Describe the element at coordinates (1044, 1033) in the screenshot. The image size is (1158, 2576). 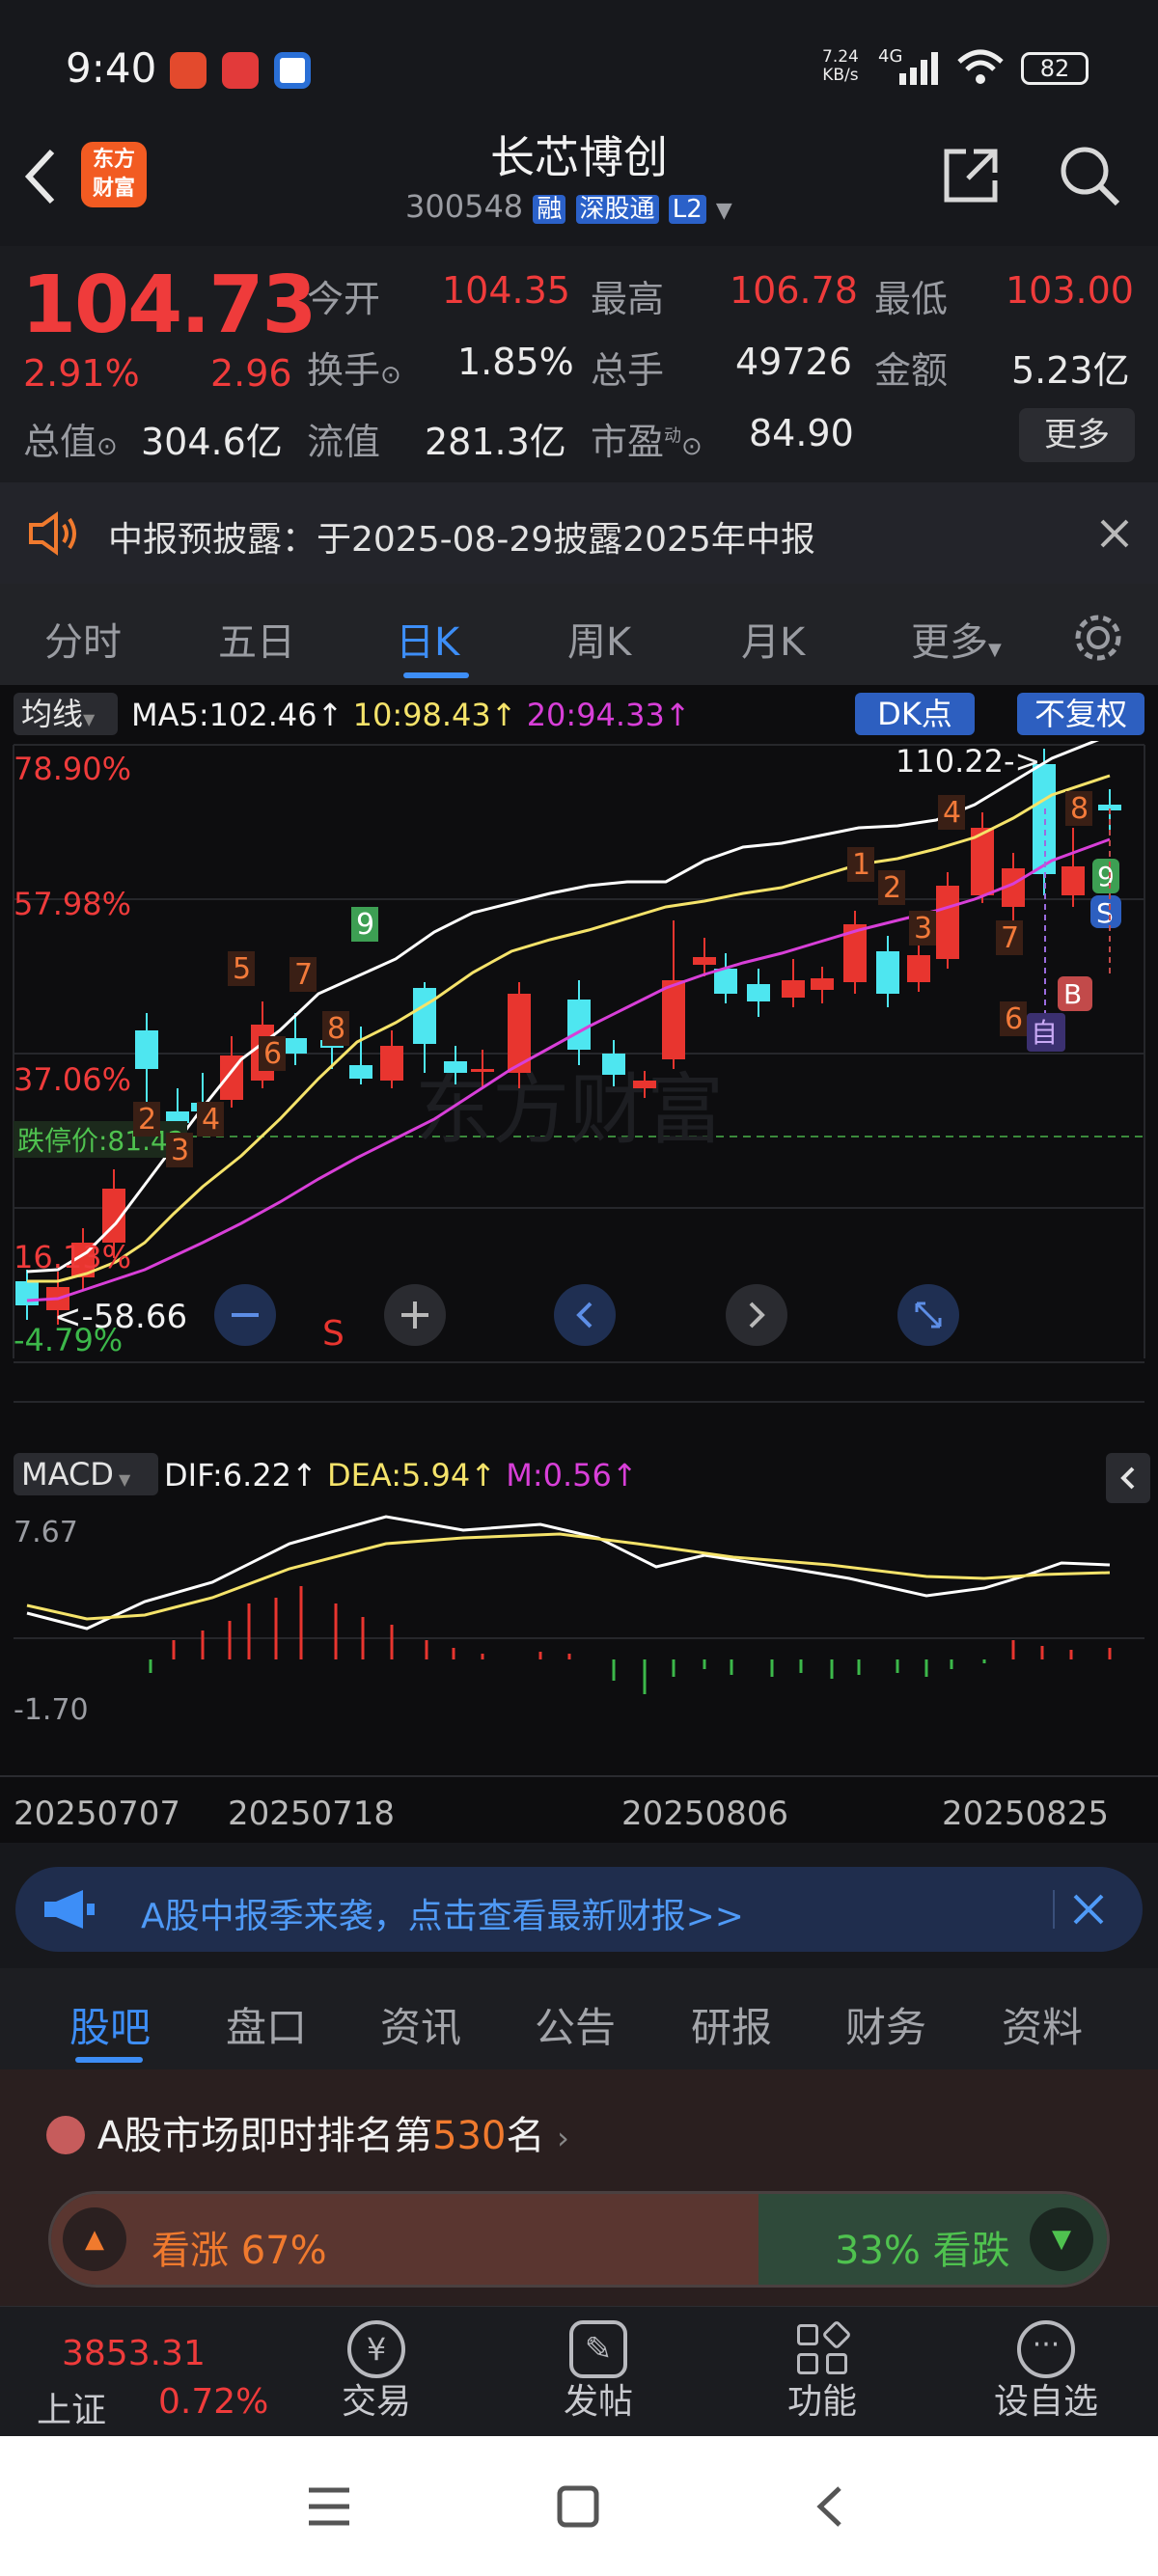
I see `self-mark: 自` at that location.